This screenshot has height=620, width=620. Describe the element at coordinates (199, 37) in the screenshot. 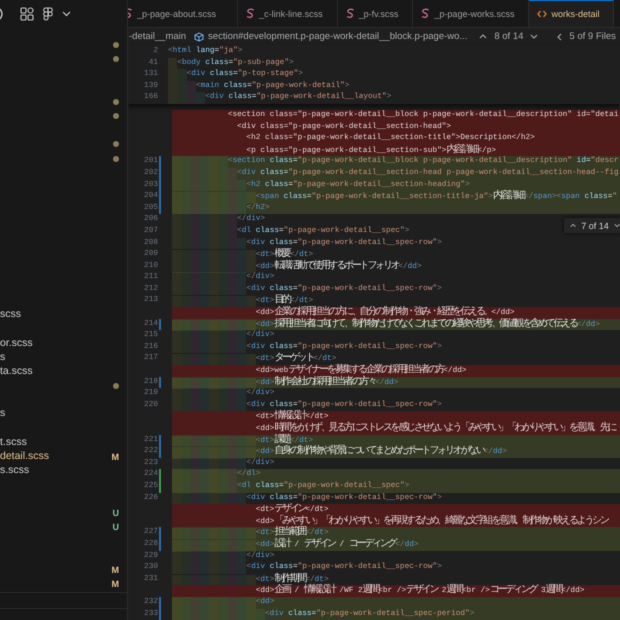

I see `cube-icon` at that location.